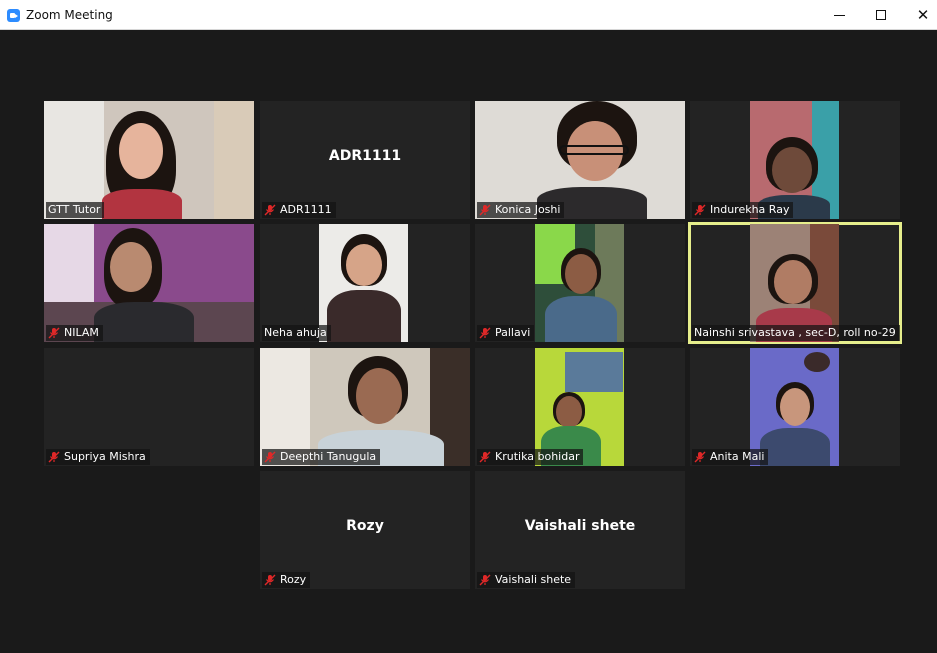  What do you see at coordinates (737, 456) in the screenshot?
I see `participant-name: Anita Mali` at bounding box center [737, 456].